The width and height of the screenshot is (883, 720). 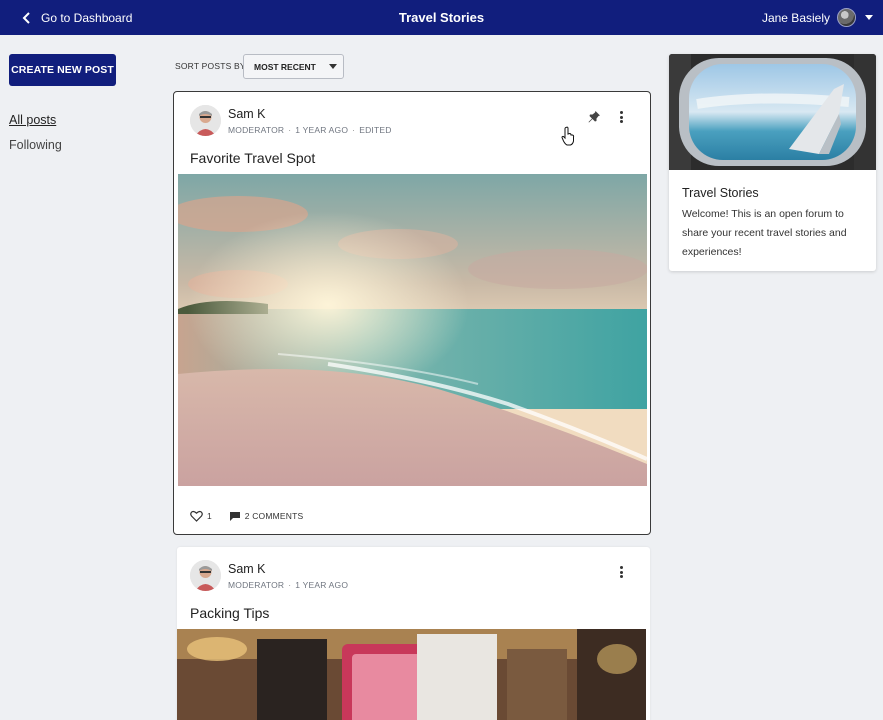 I want to click on go-to-dashboard-link: Go to Dashboard, so click(x=77, y=17).